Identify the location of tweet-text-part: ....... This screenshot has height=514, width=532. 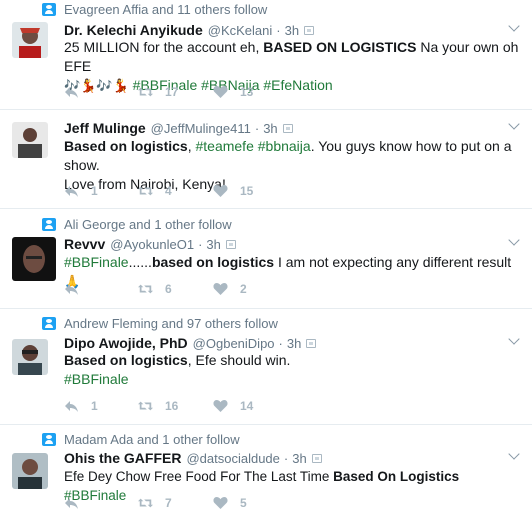
(140, 262).